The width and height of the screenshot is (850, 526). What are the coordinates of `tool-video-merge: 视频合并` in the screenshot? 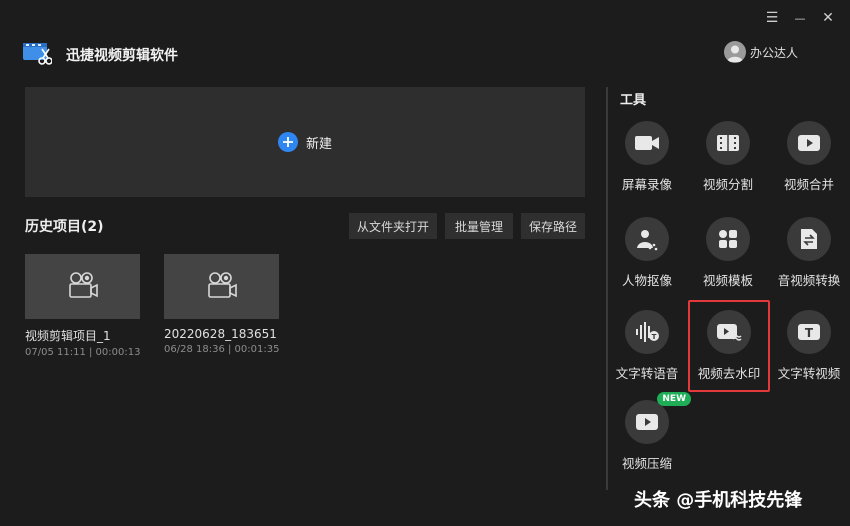 It's located at (809, 157).